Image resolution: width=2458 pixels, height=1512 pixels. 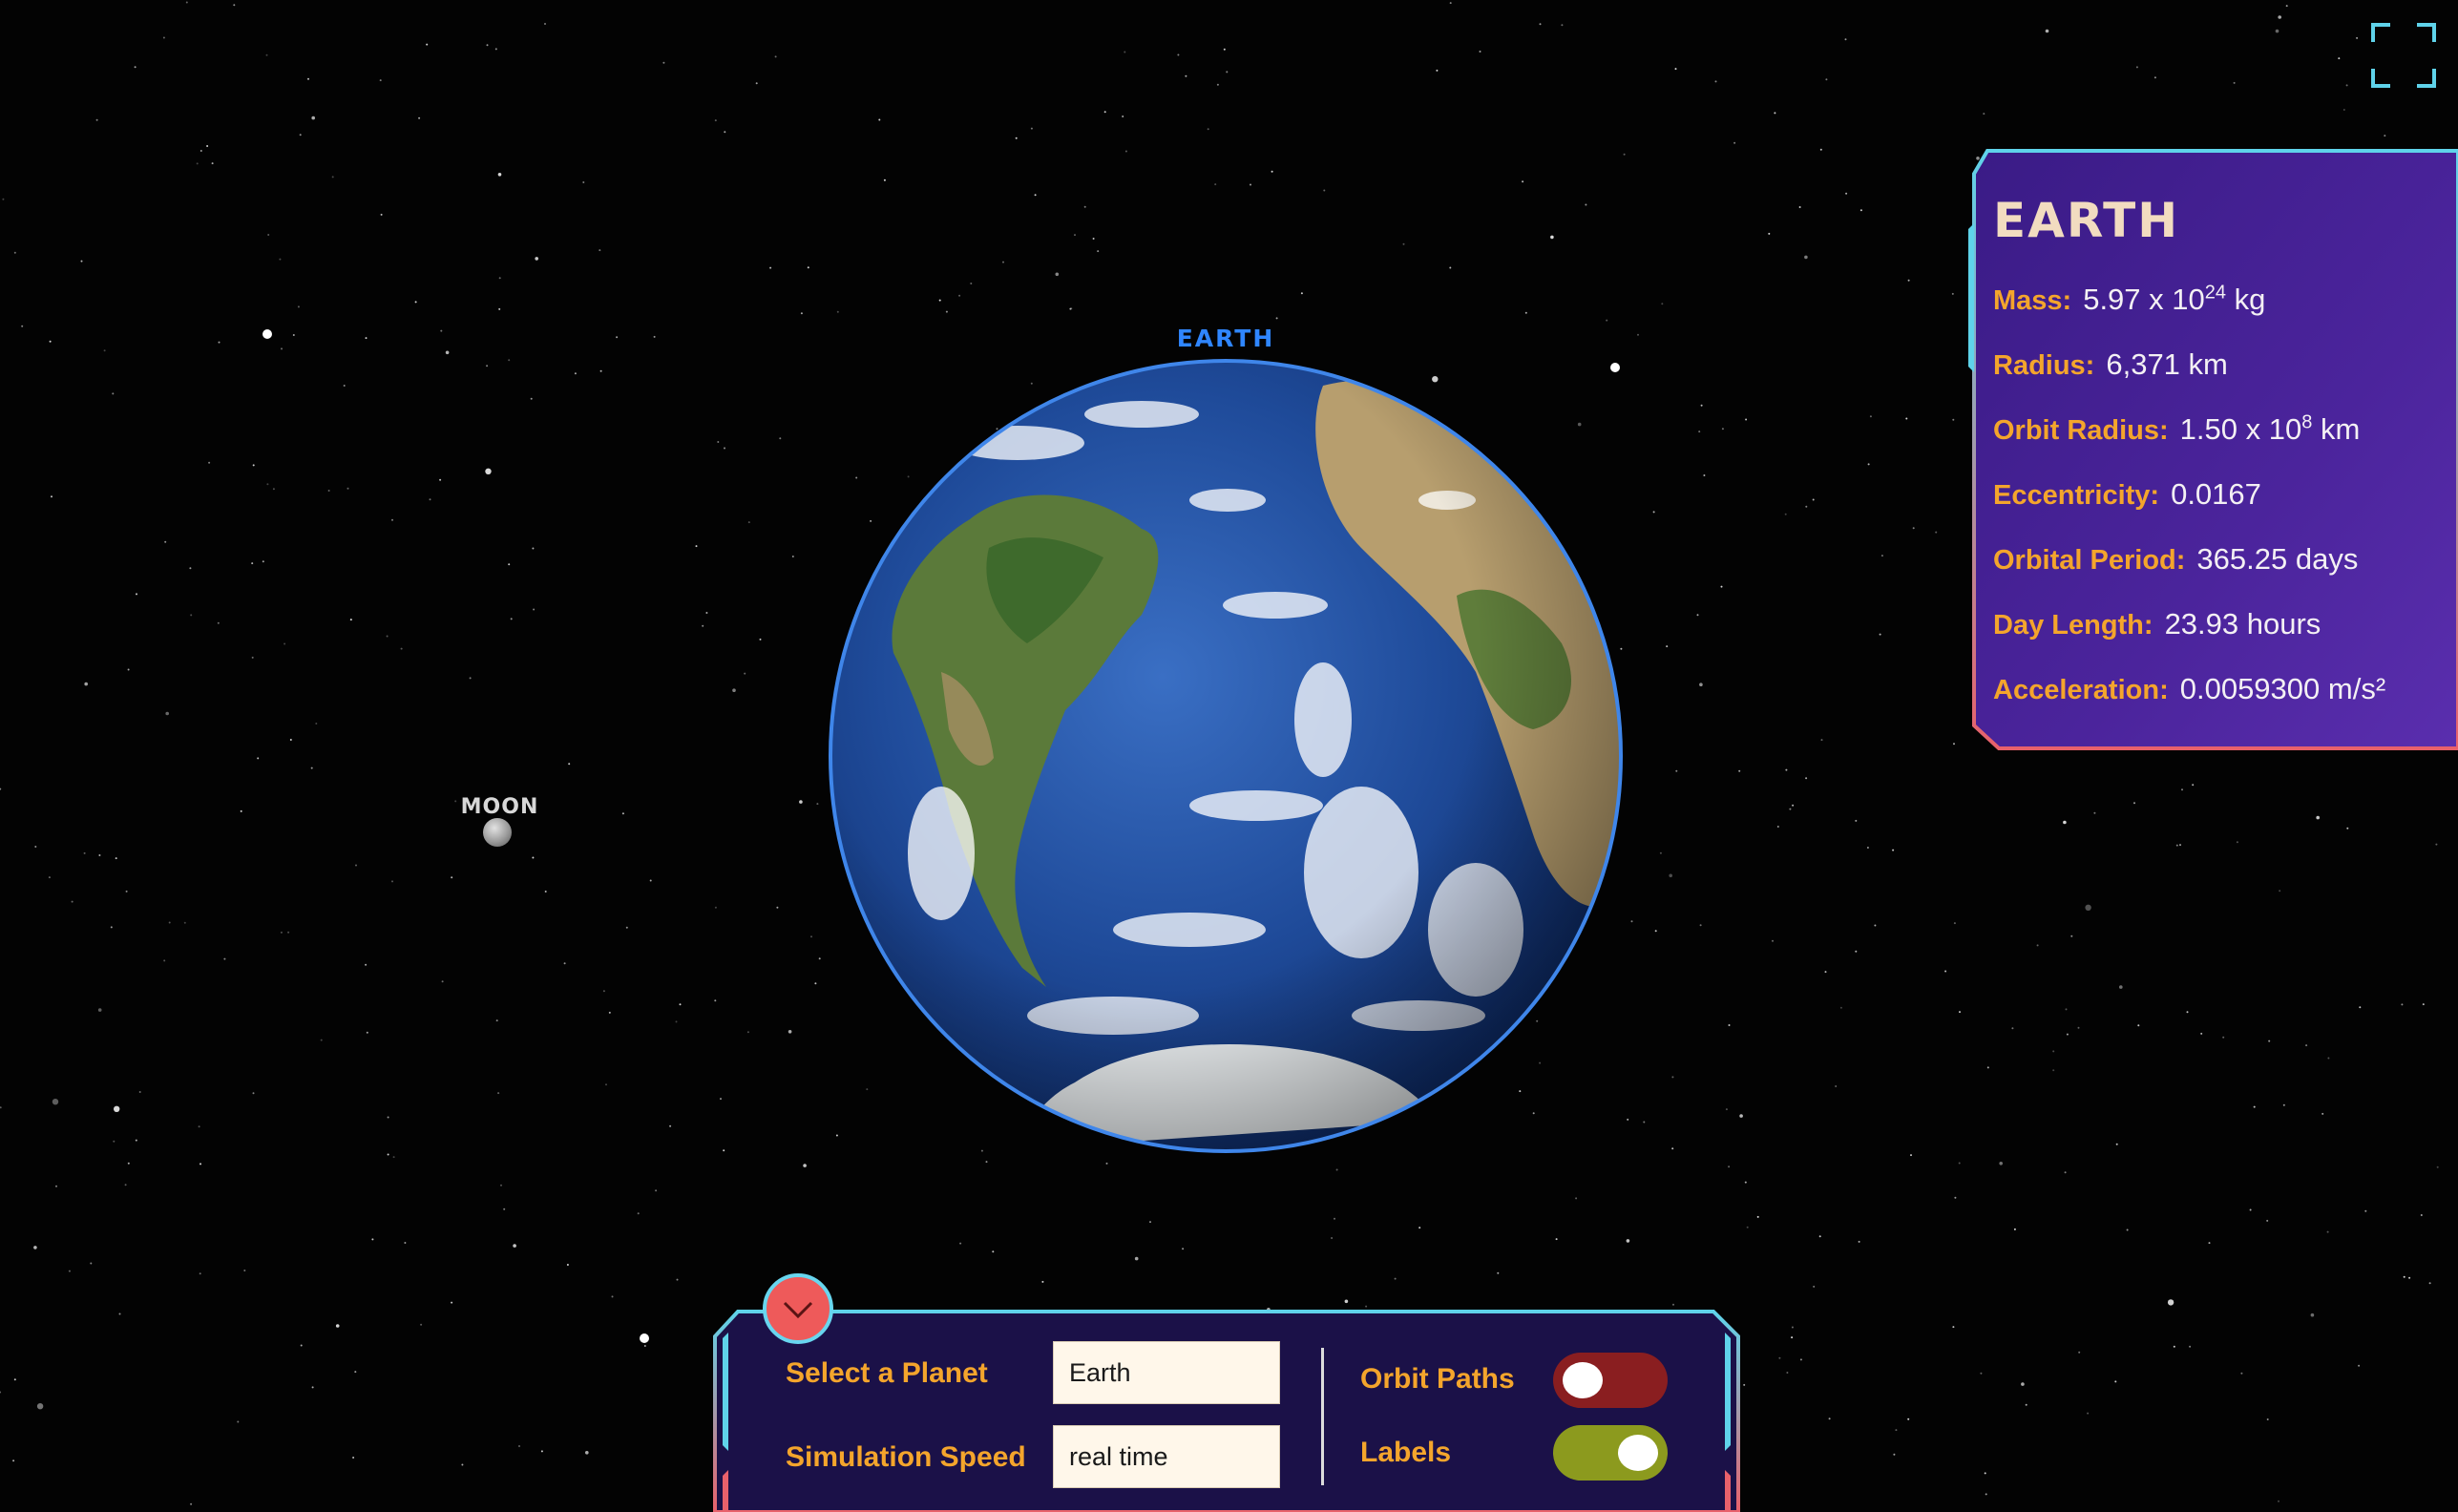 I want to click on earth-label: EARTH, so click(x=1225, y=339).